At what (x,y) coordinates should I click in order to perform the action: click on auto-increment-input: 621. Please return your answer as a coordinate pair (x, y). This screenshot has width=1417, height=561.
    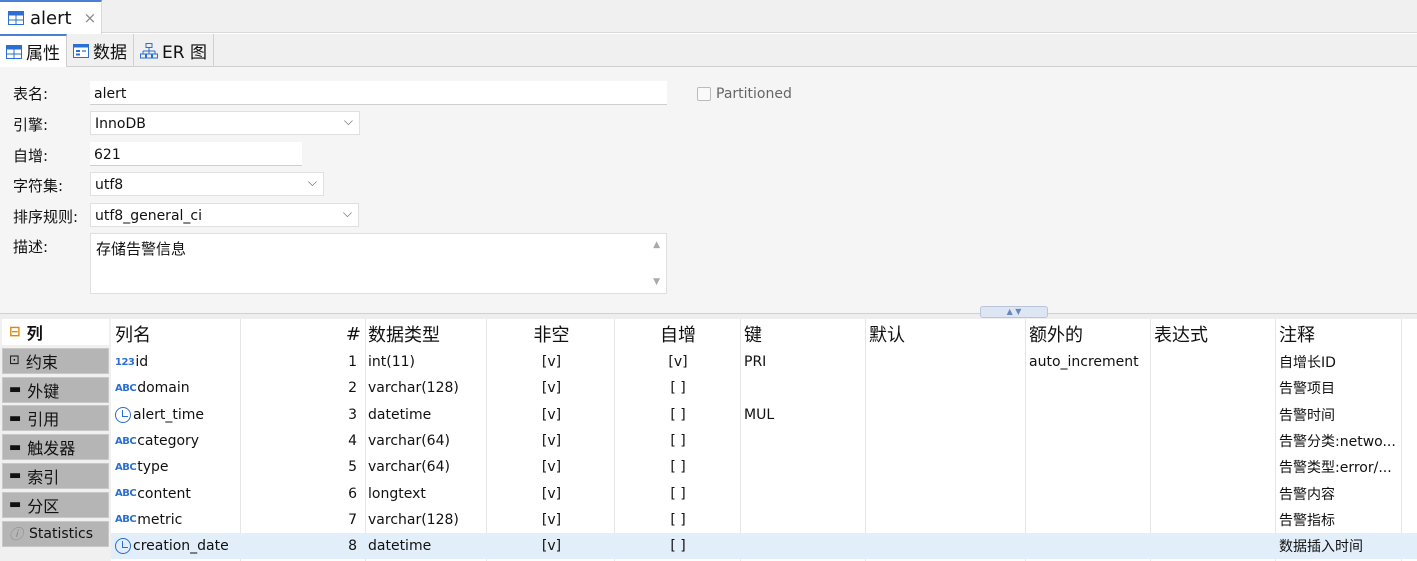
    Looking at the image, I should click on (196, 154).